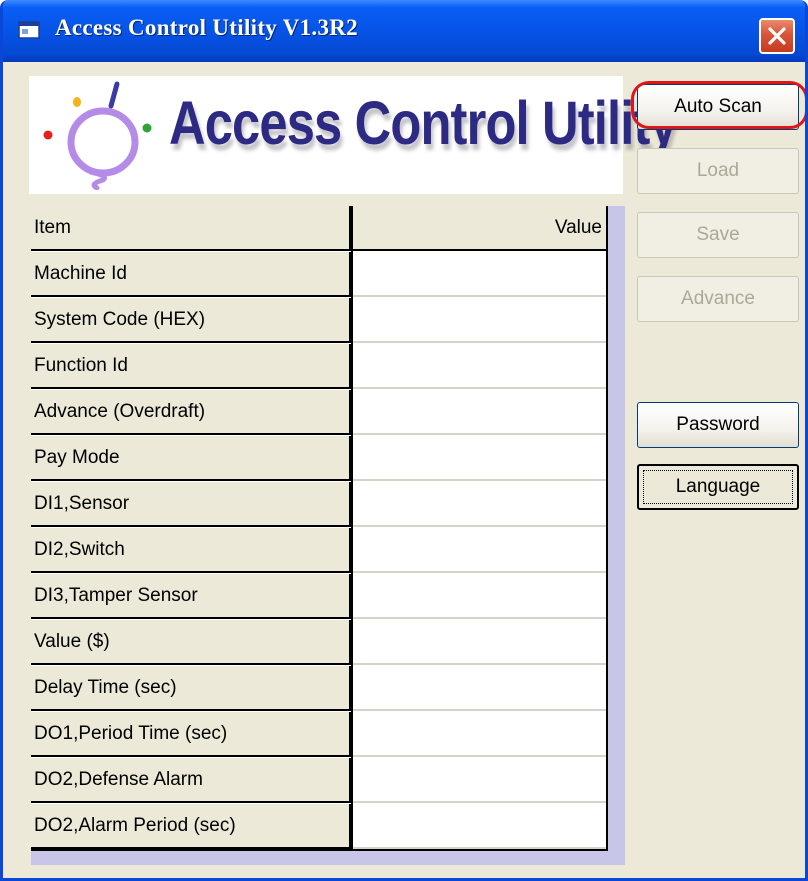  What do you see at coordinates (97, 135) in the screenshot?
I see `lightbulb-icon` at bounding box center [97, 135].